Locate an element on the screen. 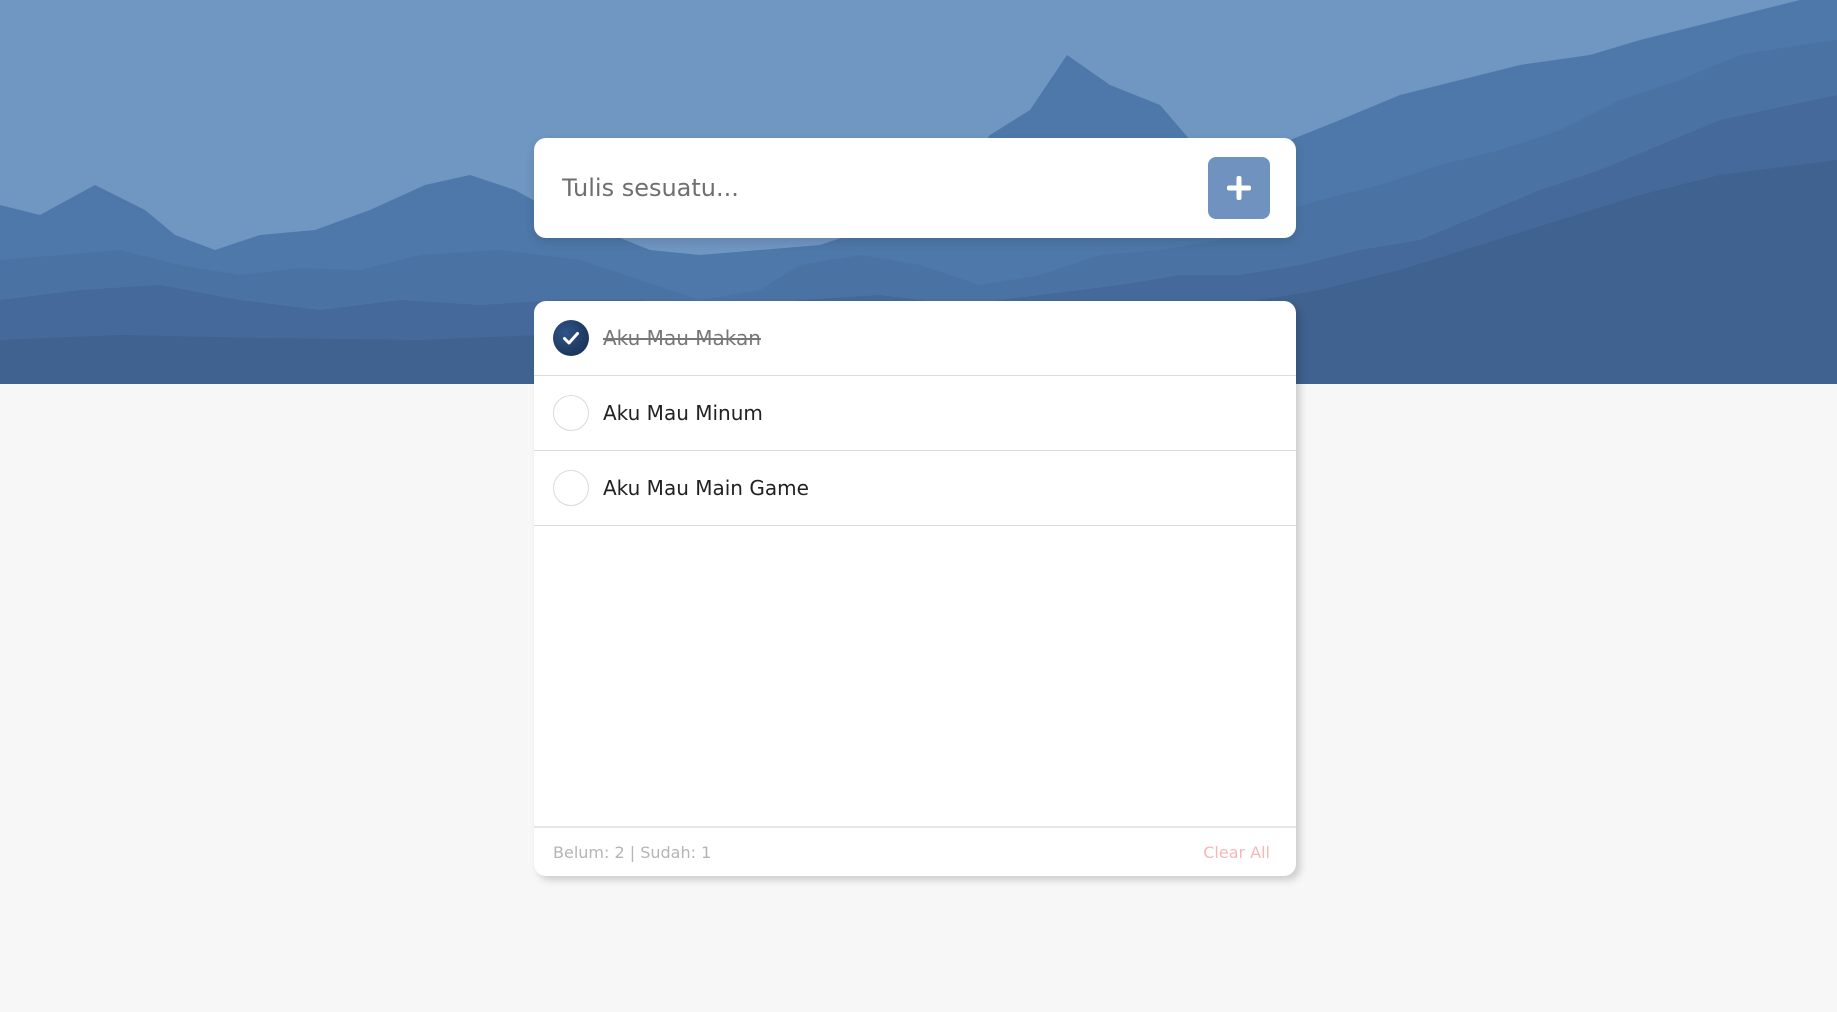  todo-item-text: Aku Mau Main Game is located at coordinates (706, 488).